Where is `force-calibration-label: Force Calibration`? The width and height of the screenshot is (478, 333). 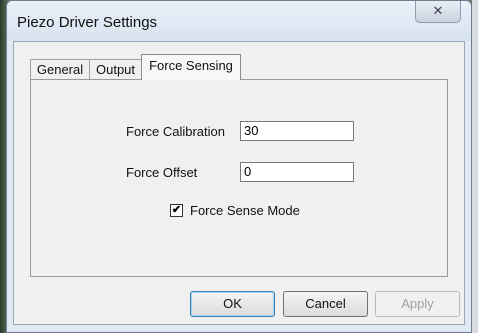 force-calibration-label: Force Calibration is located at coordinates (175, 131).